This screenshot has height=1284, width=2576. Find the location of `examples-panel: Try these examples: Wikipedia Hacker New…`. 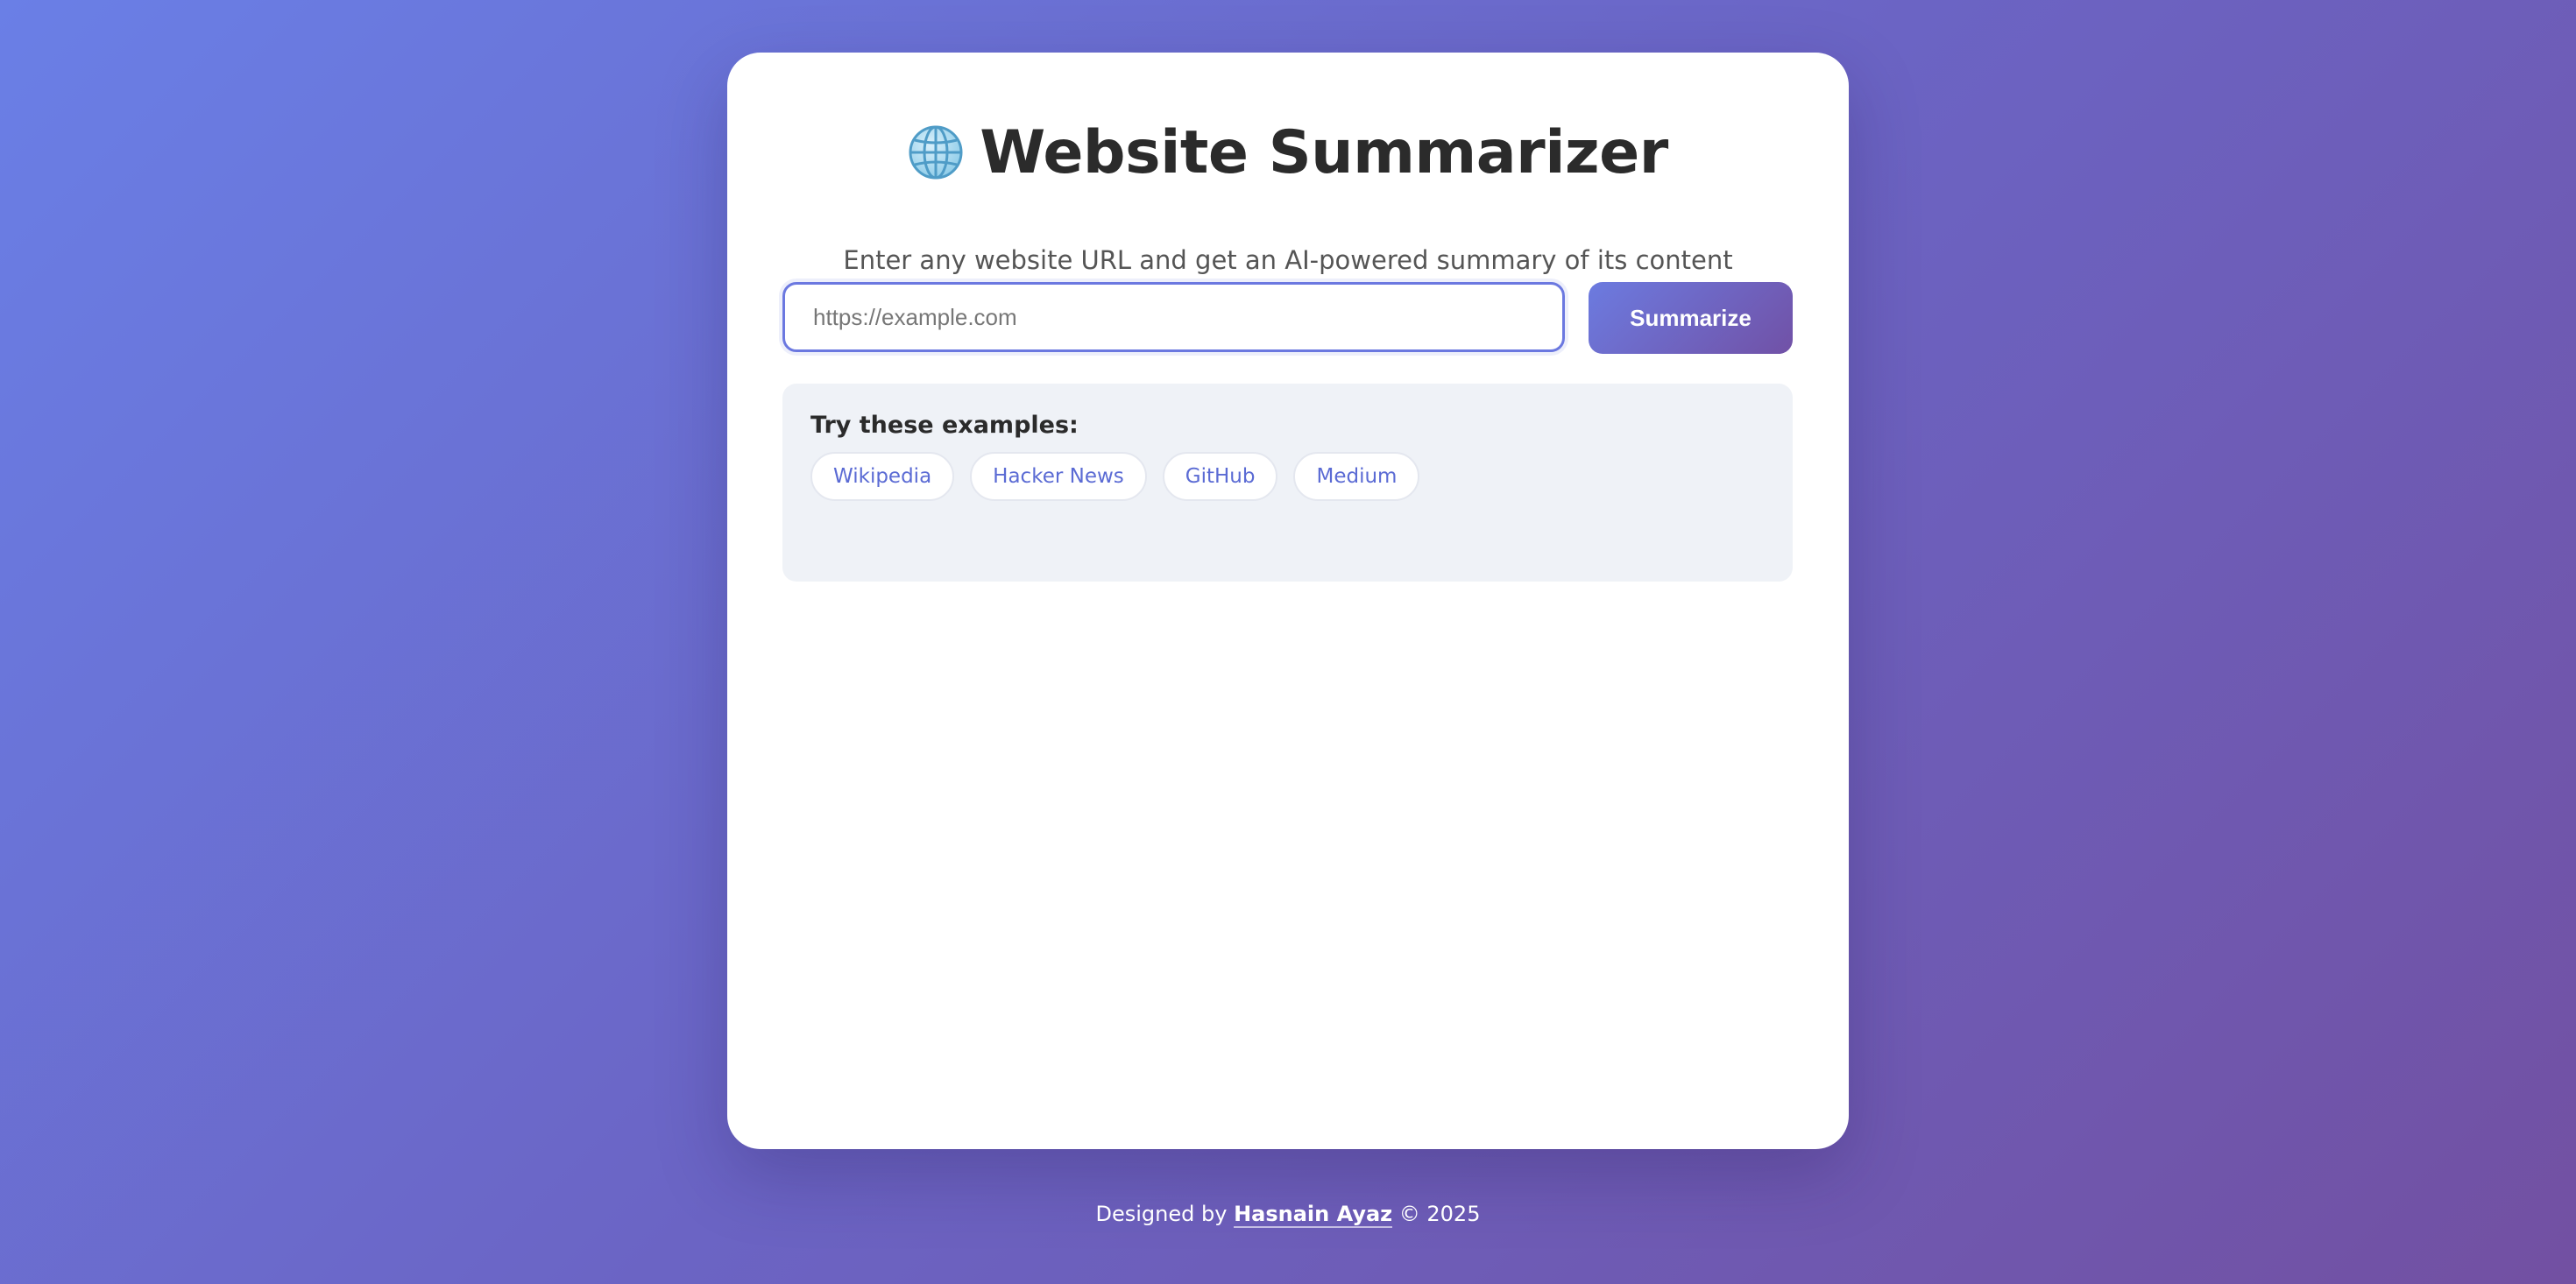

examples-panel: Try these examples: Wikipedia Hacker New… is located at coordinates (1287, 483).